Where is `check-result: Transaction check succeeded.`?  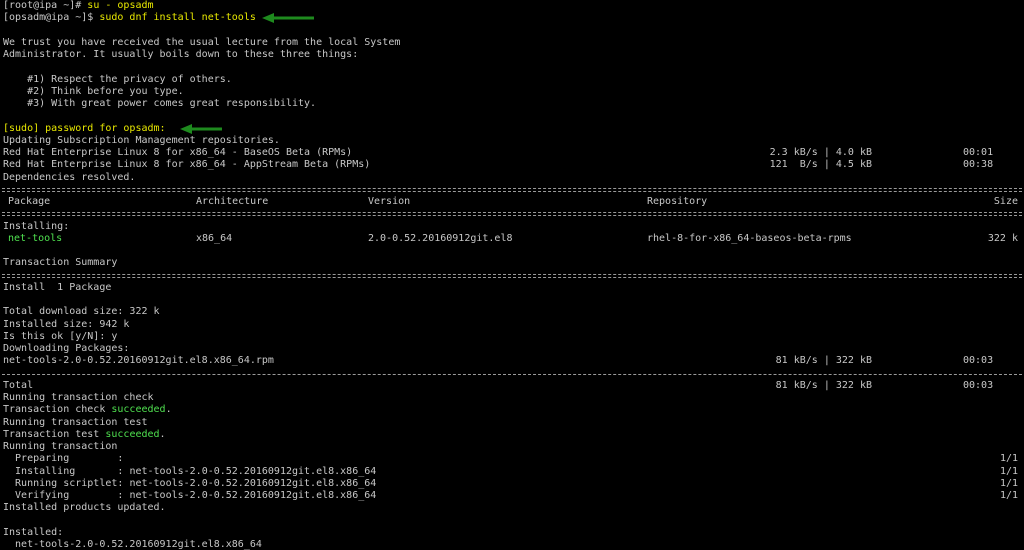 check-result: Transaction check succeeded. is located at coordinates (87, 410).